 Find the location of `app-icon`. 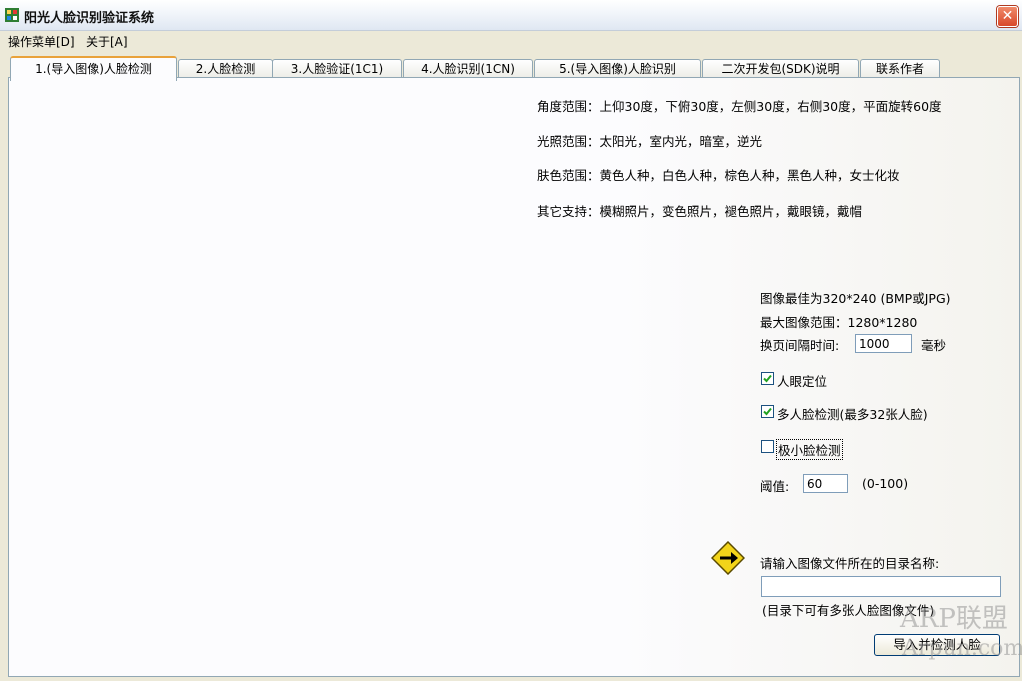

app-icon is located at coordinates (12, 15).